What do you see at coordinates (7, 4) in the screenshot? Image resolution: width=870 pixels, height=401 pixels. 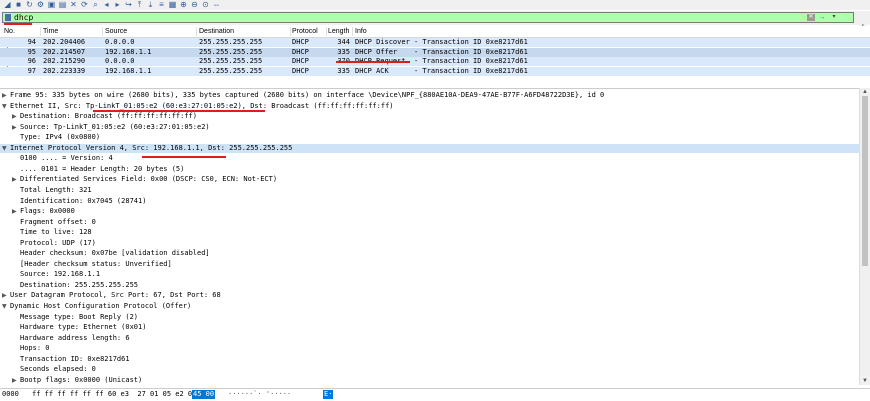 I see `shark-fin-icon: ◢` at bounding box center [7, 4].